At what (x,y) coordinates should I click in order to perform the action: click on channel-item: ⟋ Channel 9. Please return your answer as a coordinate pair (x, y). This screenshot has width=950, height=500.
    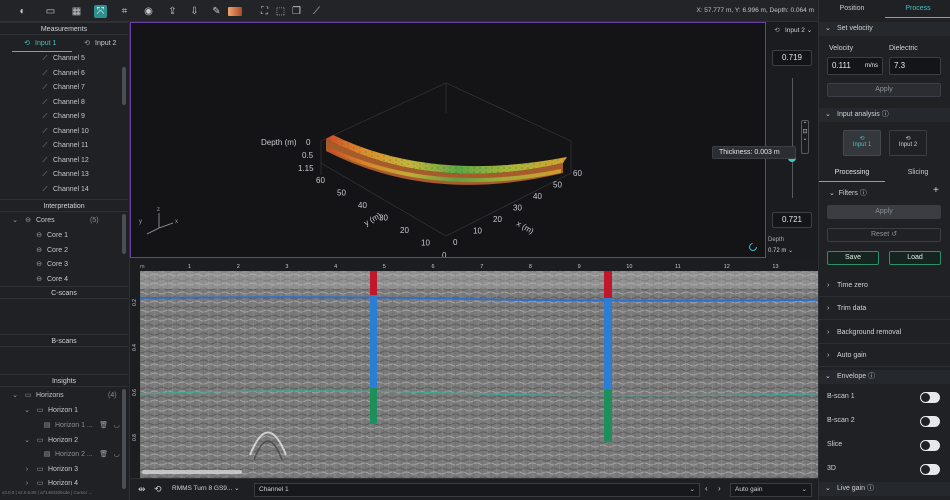
    Looking at the image, I should click on (62, 117).